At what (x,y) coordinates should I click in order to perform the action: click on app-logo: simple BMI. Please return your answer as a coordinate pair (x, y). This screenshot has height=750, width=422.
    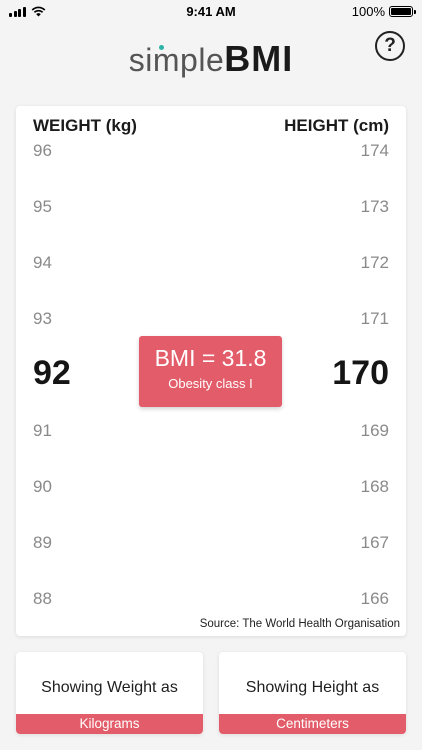
    Looking at the image, I should click on (211, 59).